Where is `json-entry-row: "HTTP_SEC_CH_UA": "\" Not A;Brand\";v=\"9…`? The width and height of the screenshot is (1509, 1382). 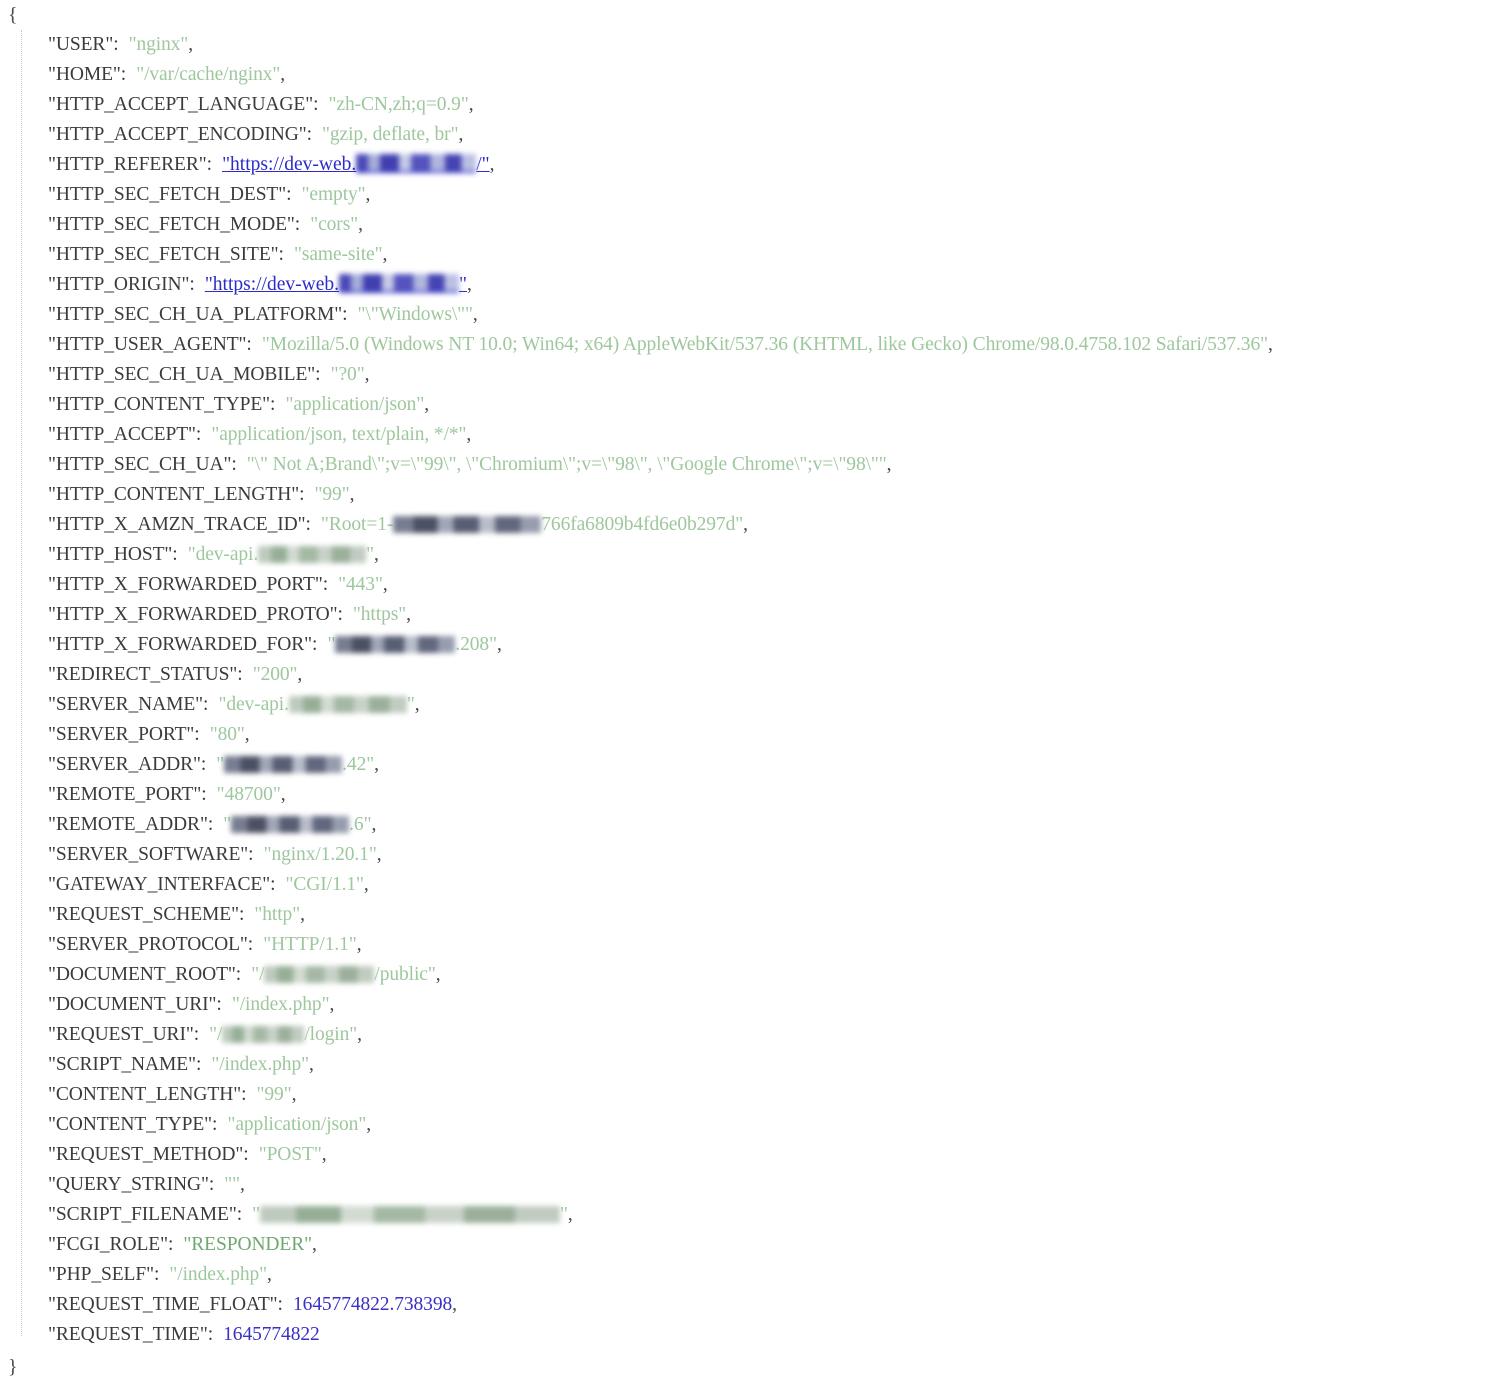 json-entry-row: "HTTP_SEC_CH_UA": "\" Not A;Brand\";v=\"9… is located at coordinates (778, 465).